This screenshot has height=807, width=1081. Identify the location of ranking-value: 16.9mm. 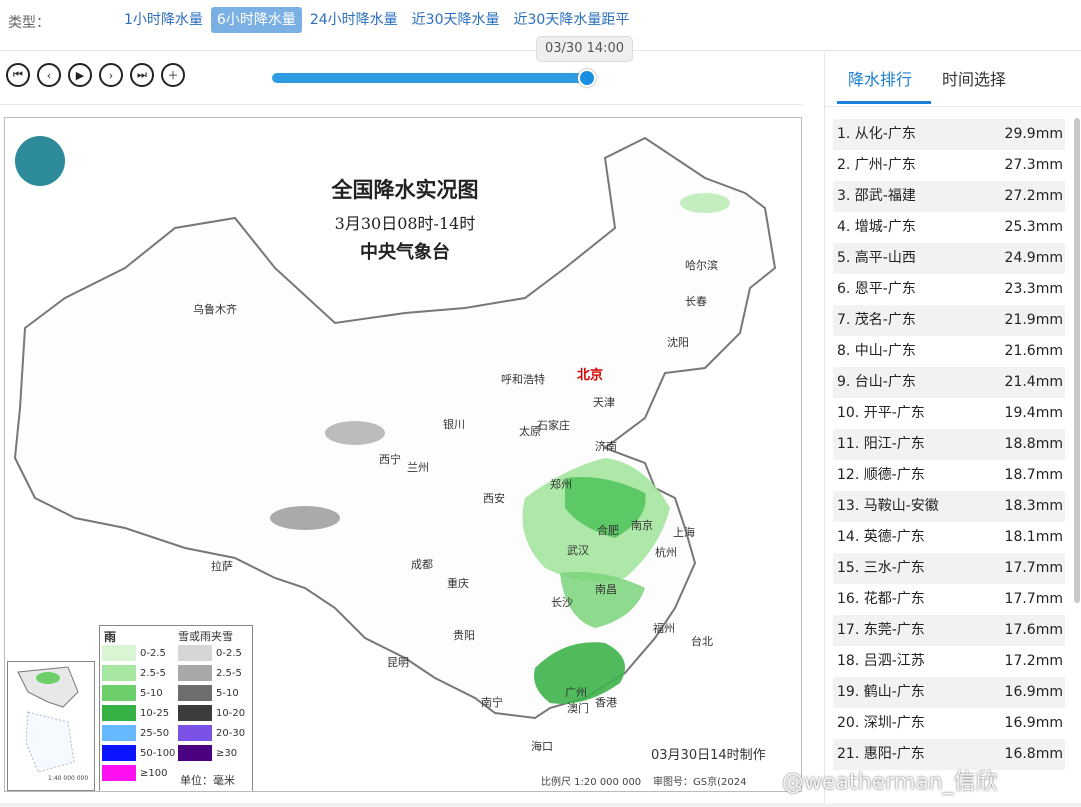
(1033, 692).